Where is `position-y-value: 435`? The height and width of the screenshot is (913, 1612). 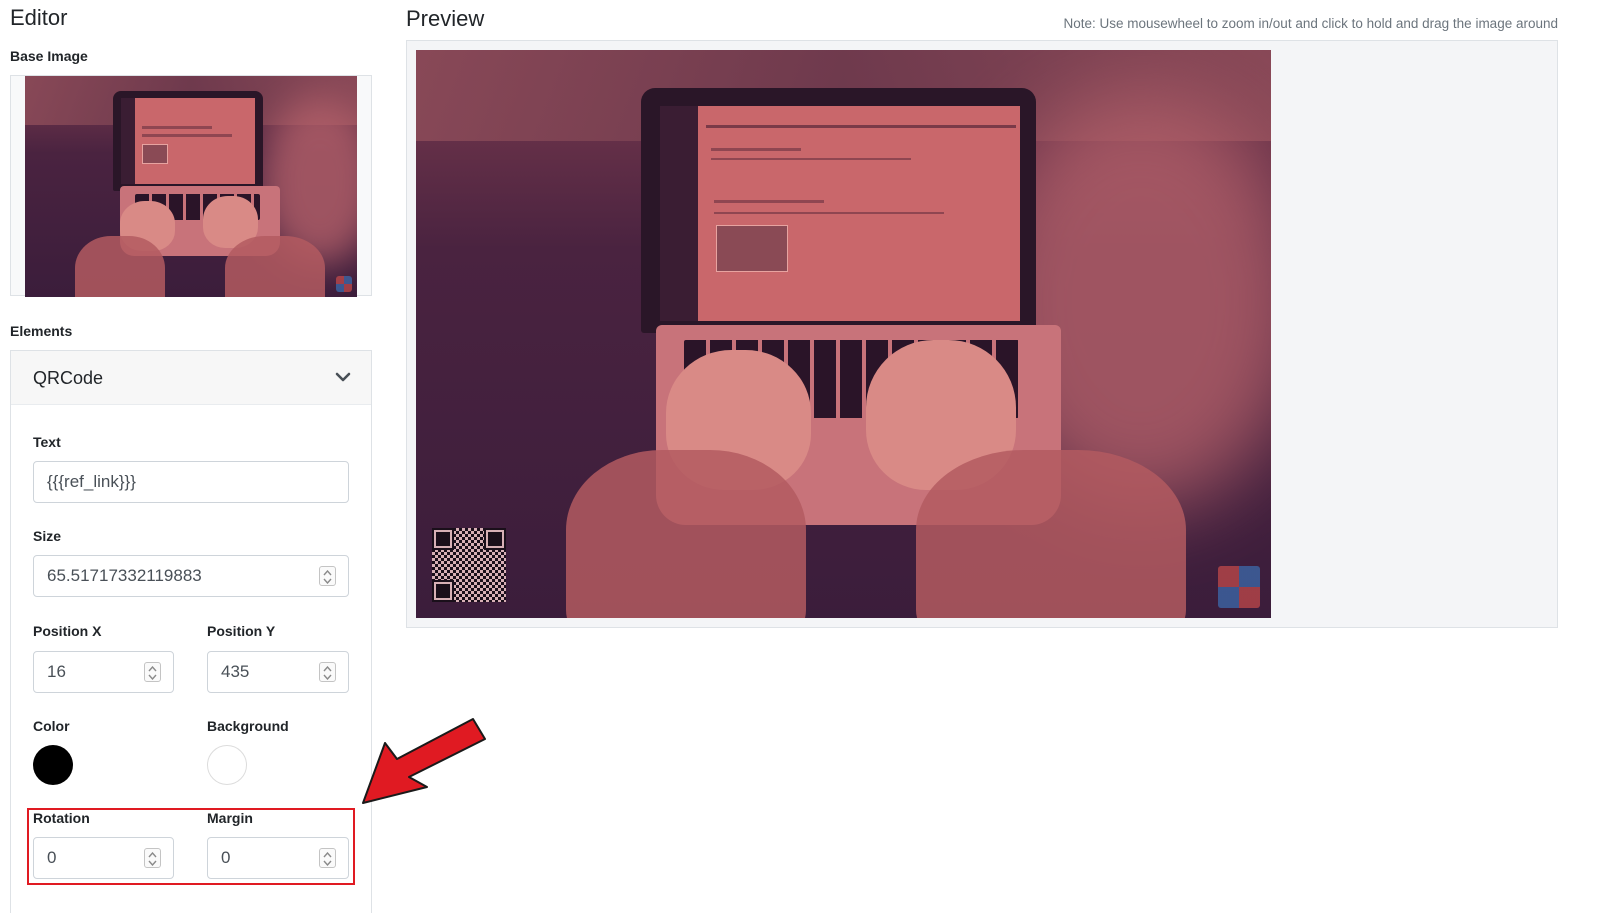
position-y-value: 435 is located at coordinates (235, 671).